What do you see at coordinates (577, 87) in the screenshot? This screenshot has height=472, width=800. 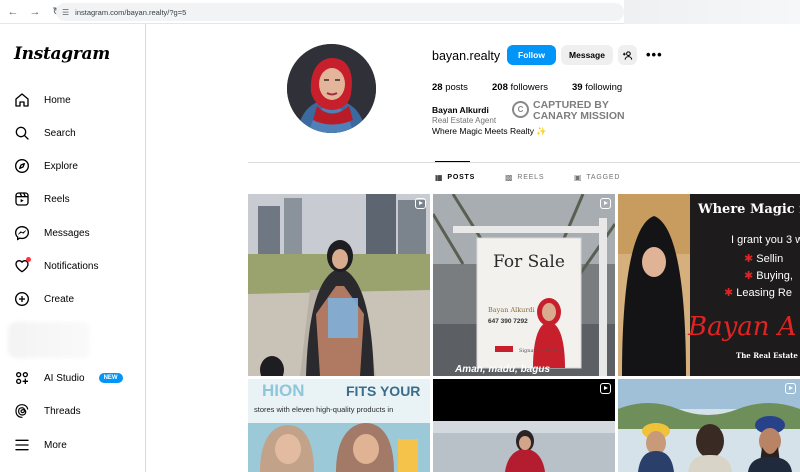 I see `following-count: 39` at bounding box center [577, 87].